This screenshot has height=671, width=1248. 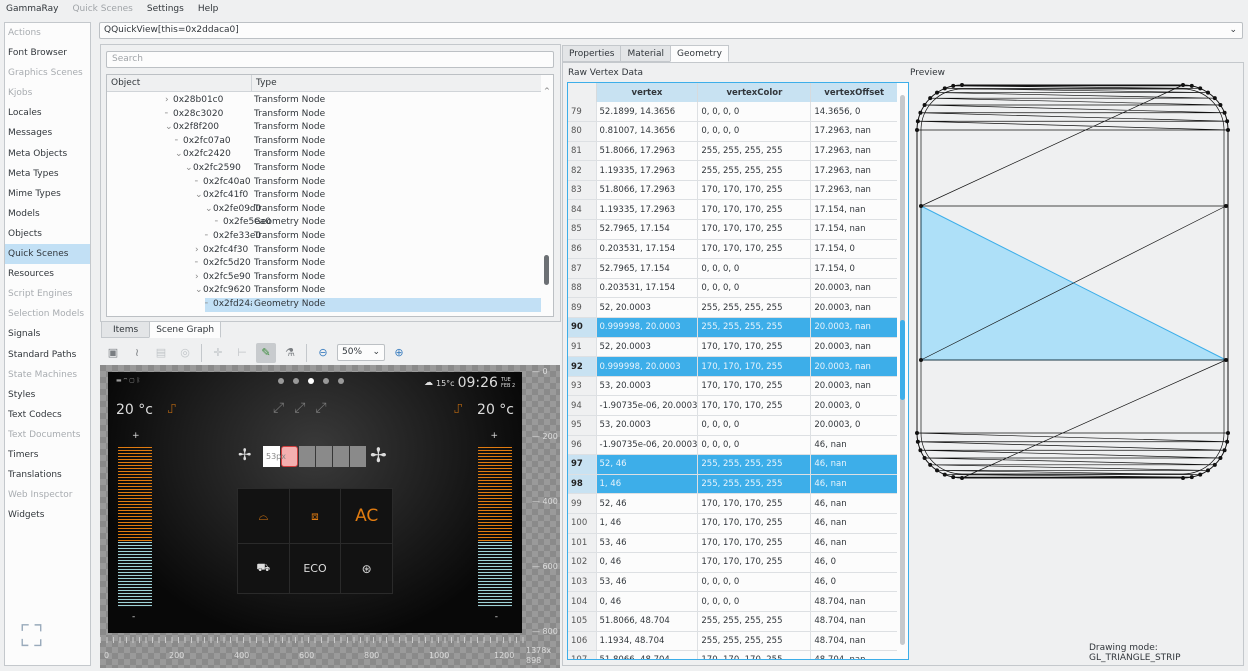 I want to click on sidebar-item-web-inspector: Web Inspector, so click(x=47, y=495).